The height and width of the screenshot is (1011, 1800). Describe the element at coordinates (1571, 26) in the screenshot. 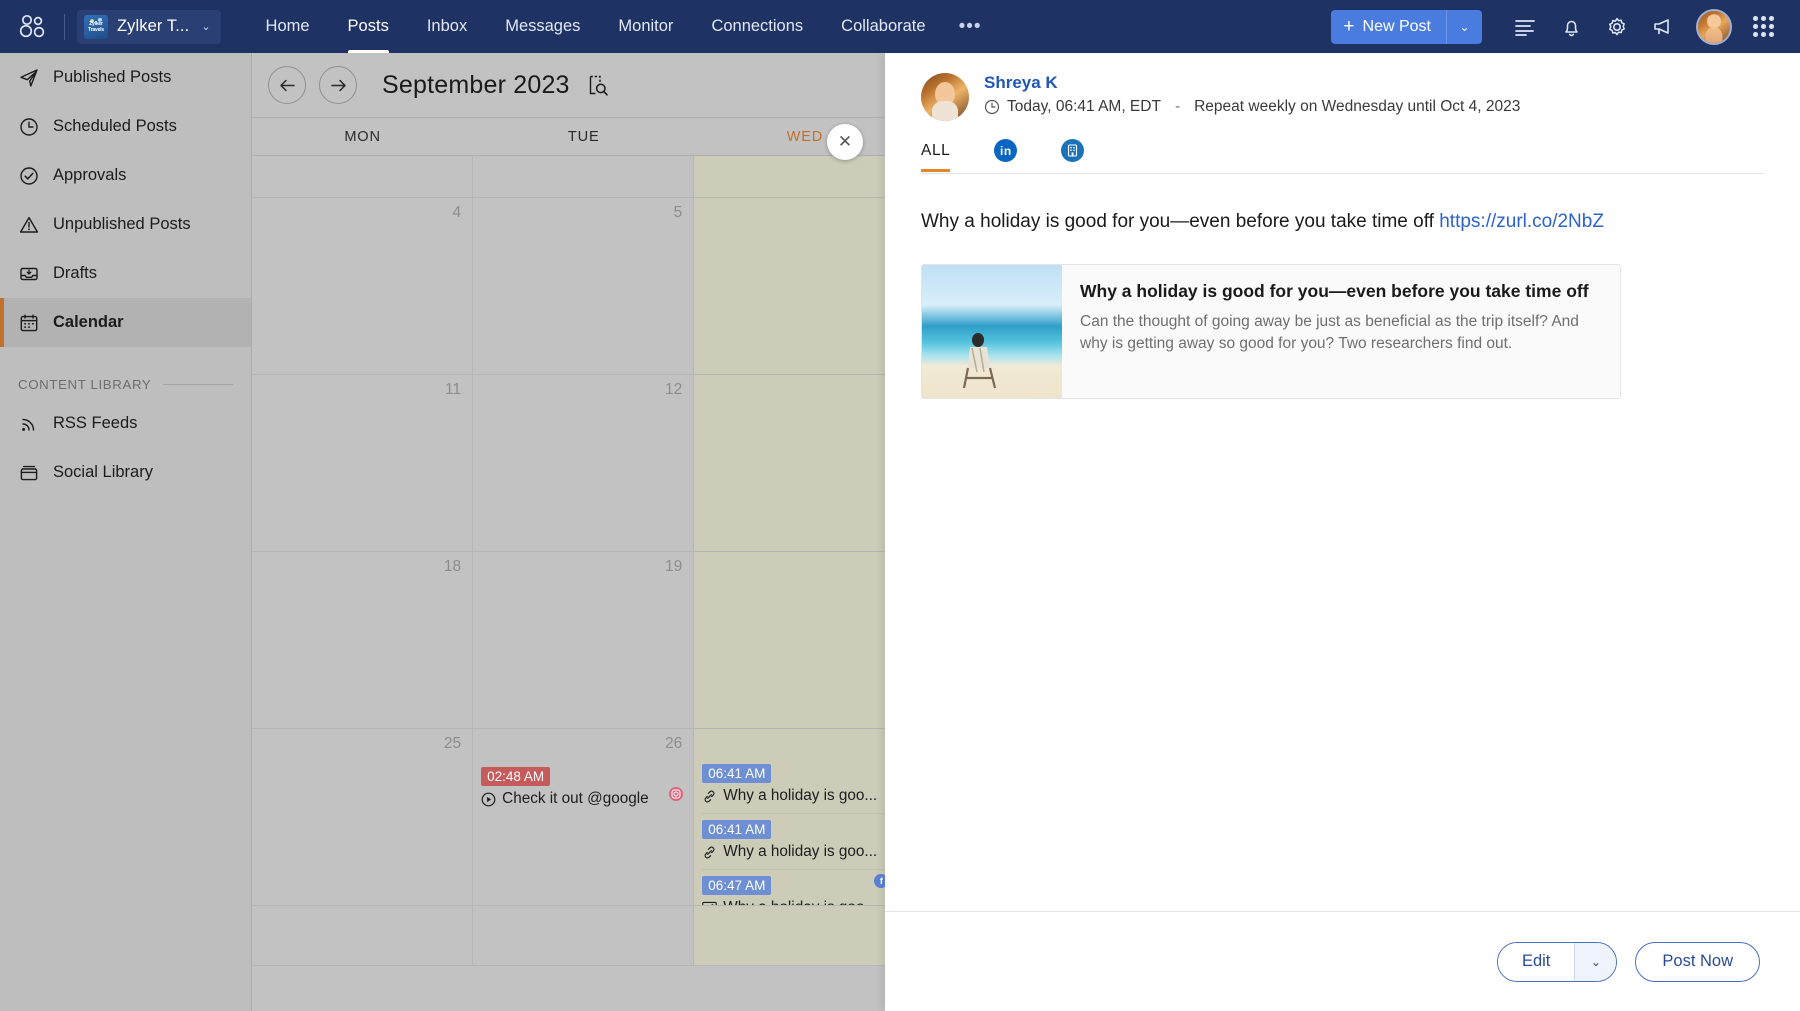

I see `bell-icon` at that location.